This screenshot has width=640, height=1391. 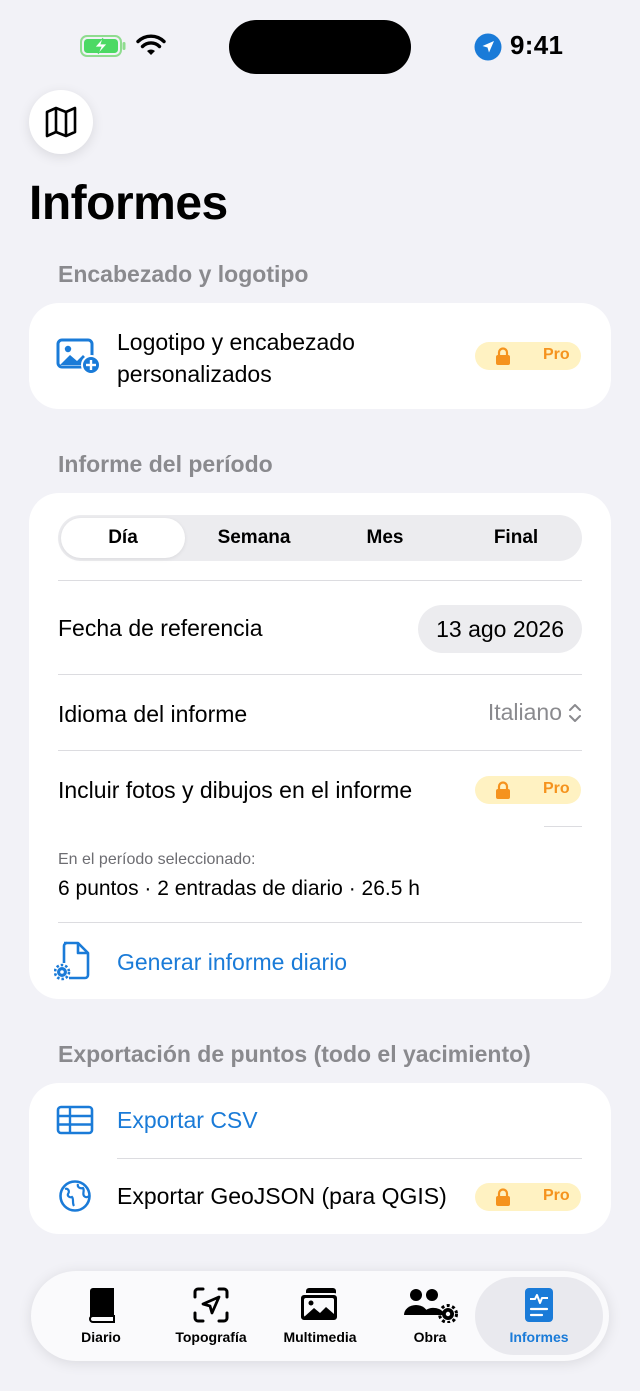 What do you see at coordinates (103, 46) in the screenshot?
I see `battery-charging-icon` at bounding box center [103, 46].